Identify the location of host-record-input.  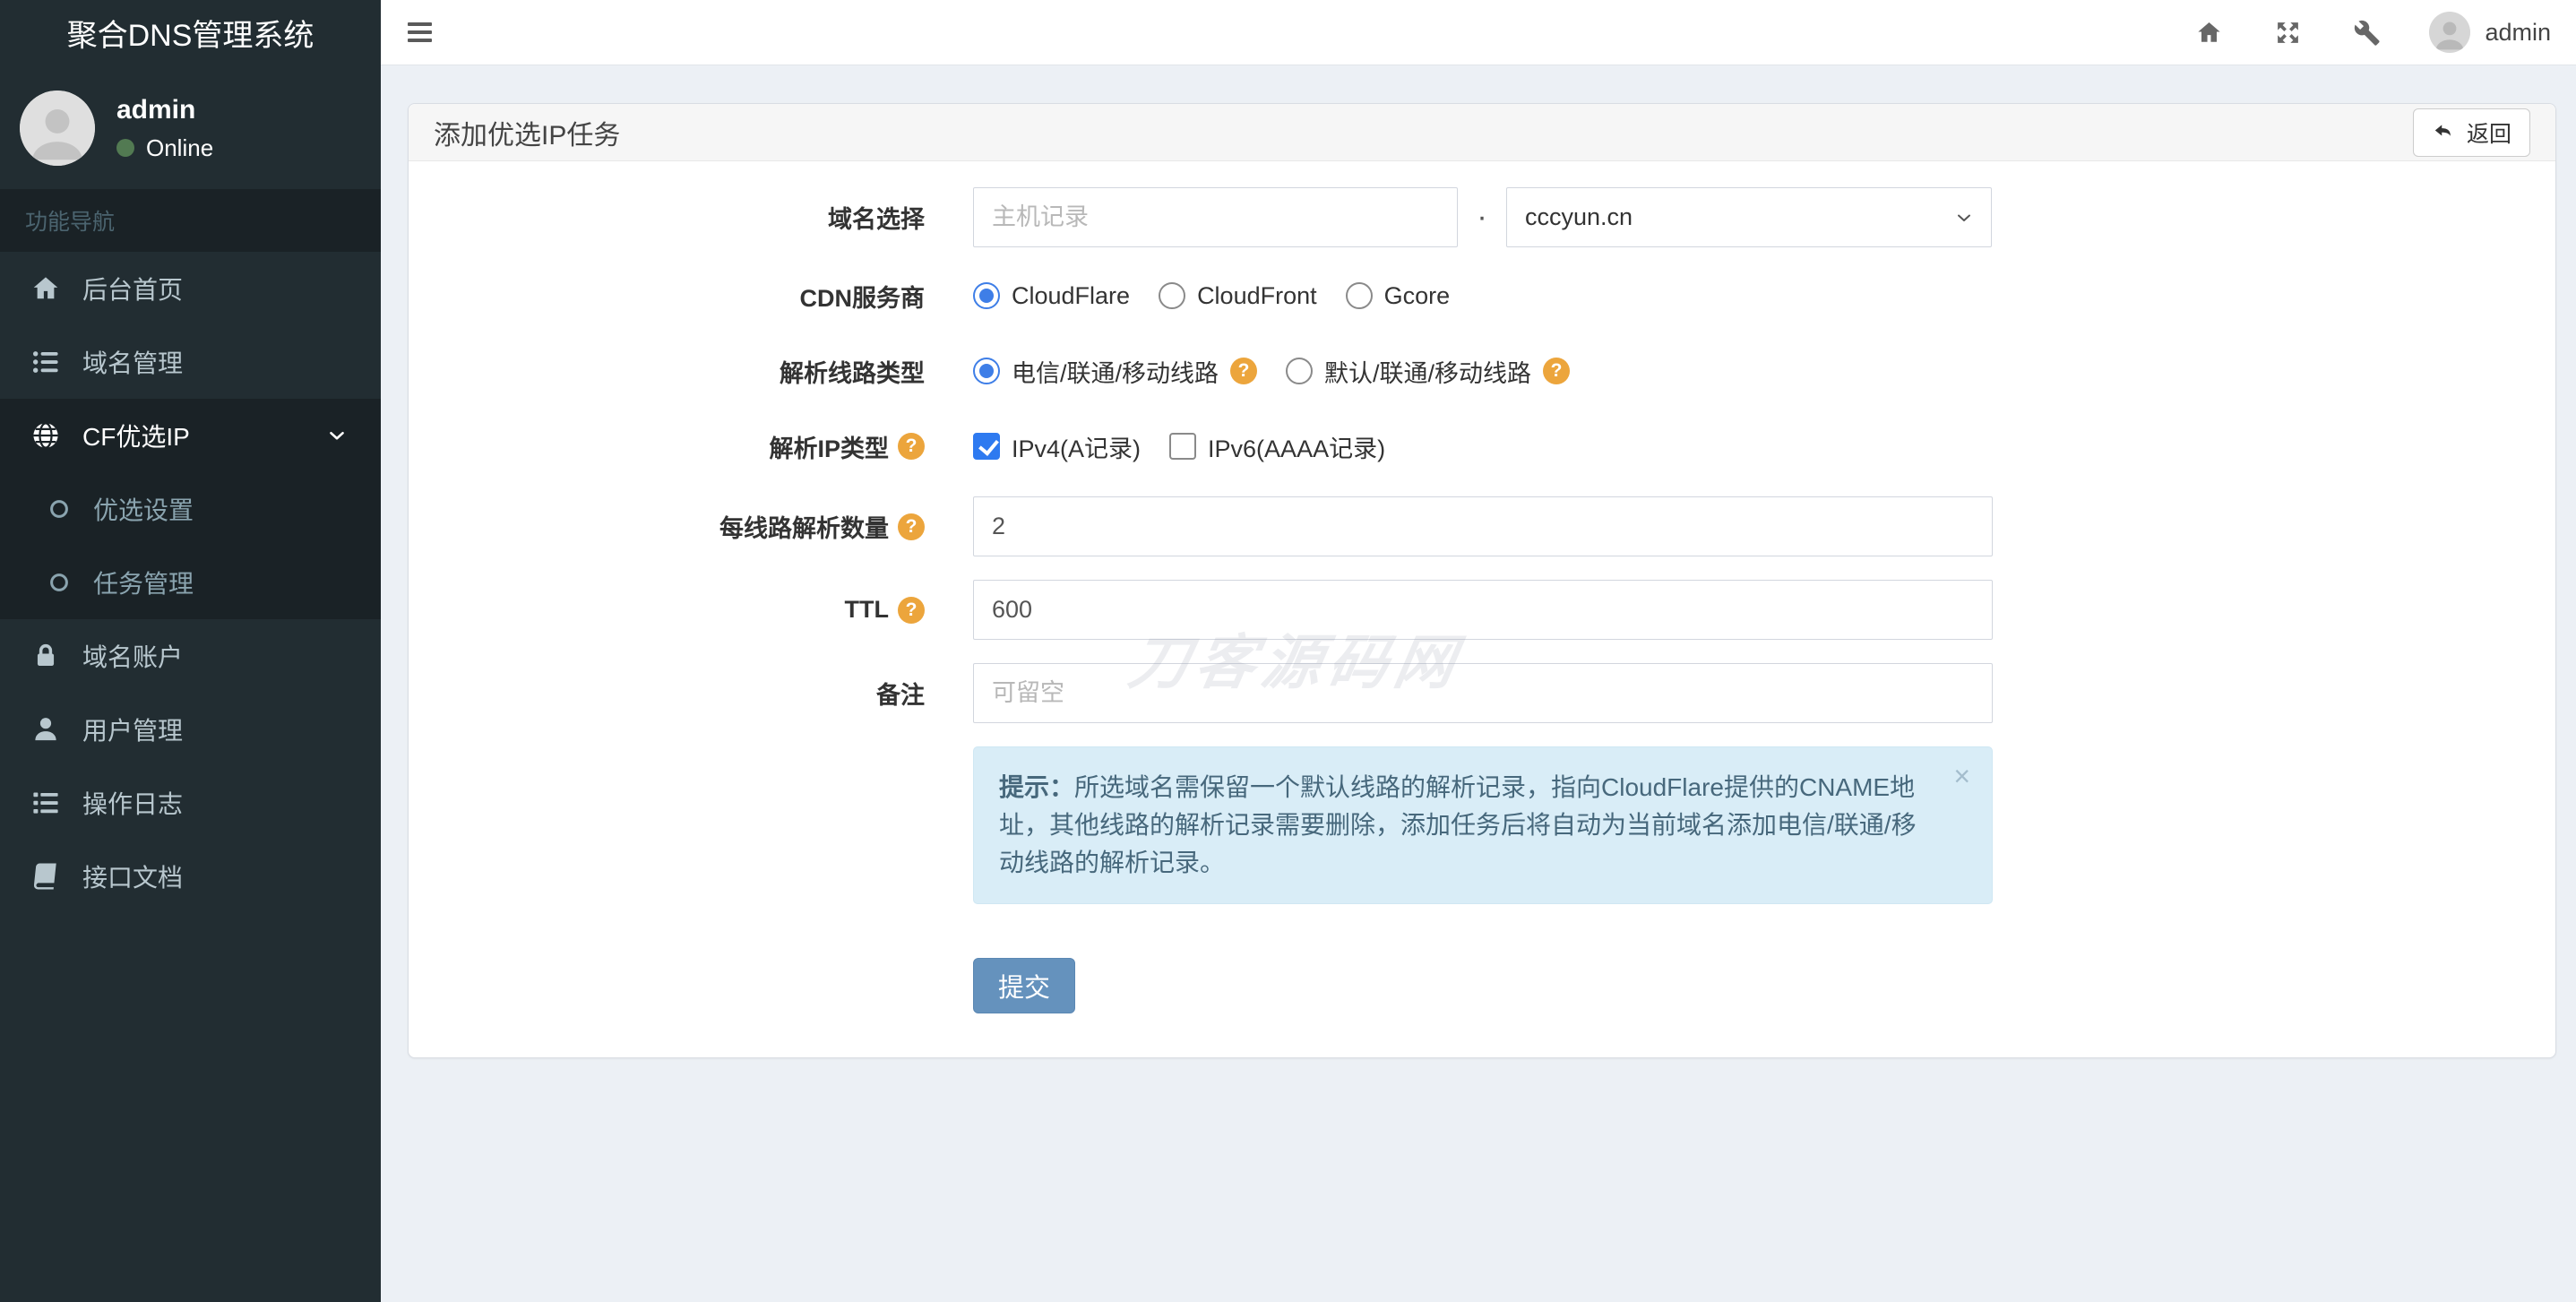
(1216, 217).